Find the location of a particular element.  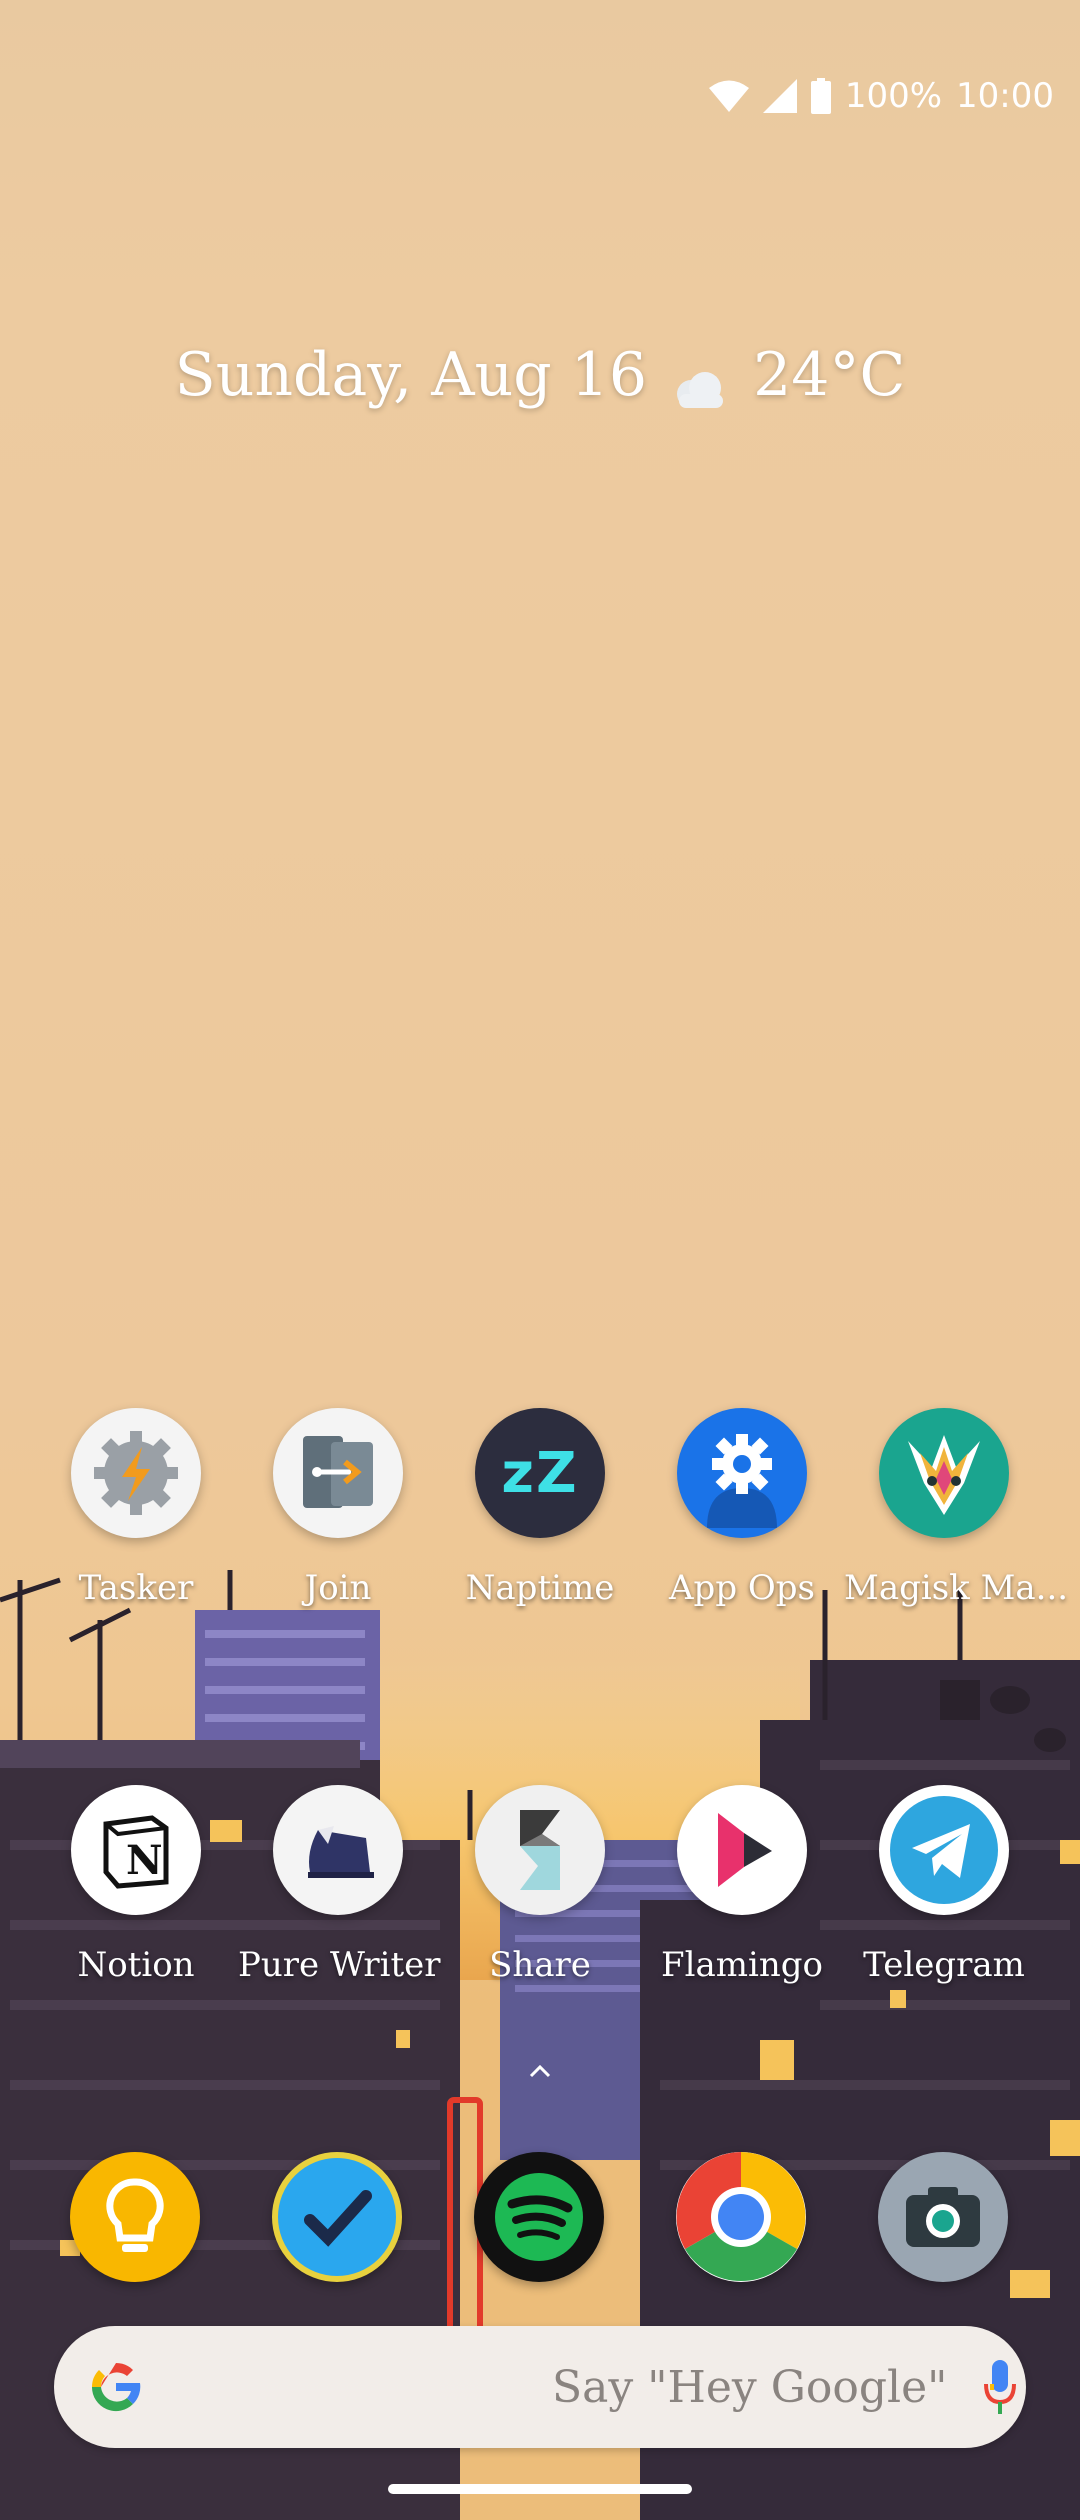

flamingo-icon is located at coordinates (742, 1850).